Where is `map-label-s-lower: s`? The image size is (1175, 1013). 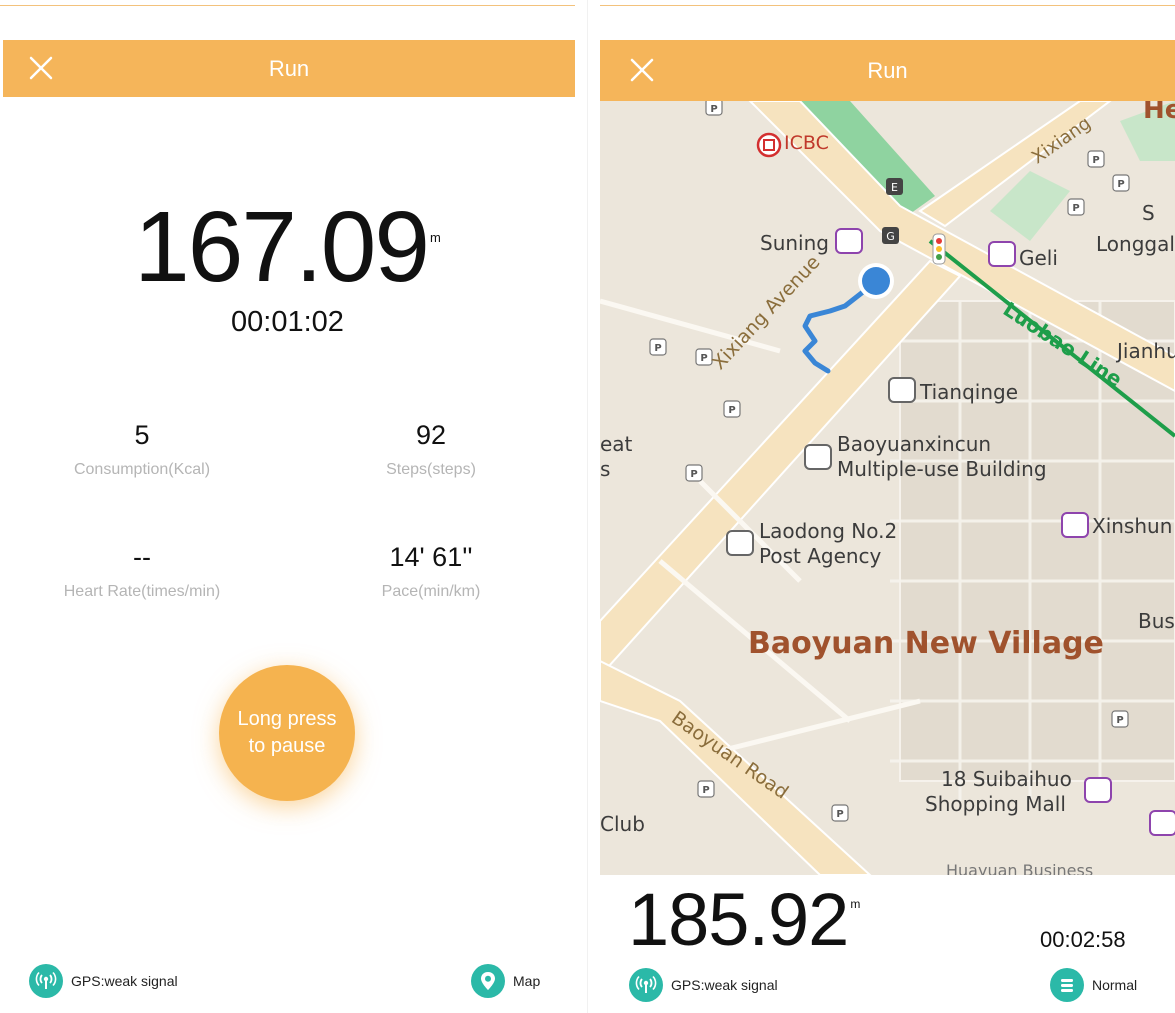
map-label-s-lower: s is located at coordinates (605, 469).